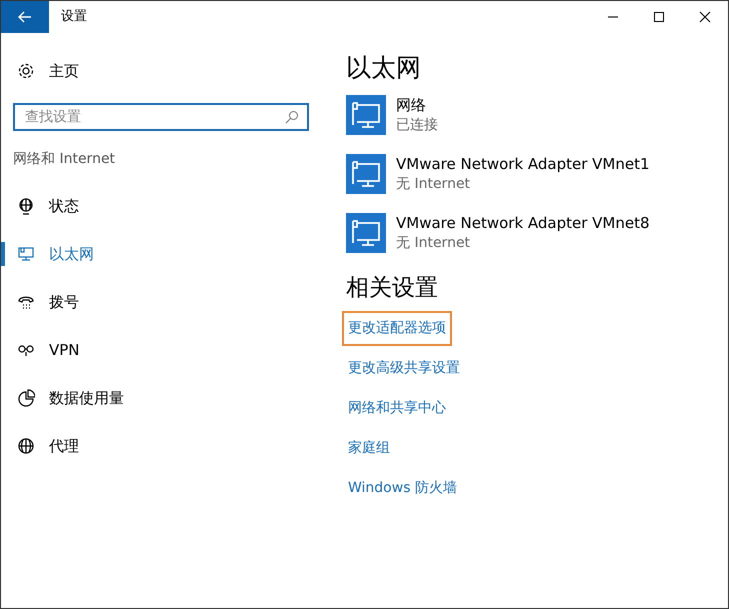 This screenshot has width=729, height=609. I want to click on page-title: 以太网, so click(384, 68).